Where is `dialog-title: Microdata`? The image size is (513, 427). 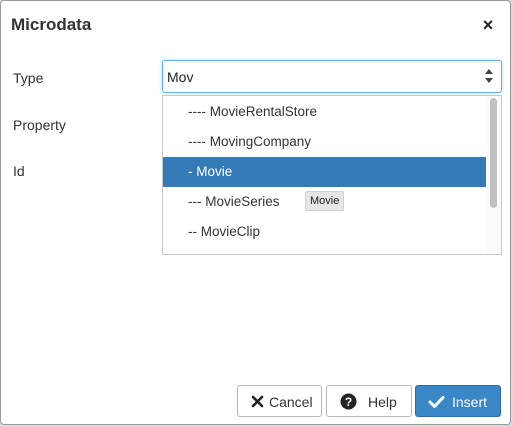
dialog-title: Microdata is located at coordinates (51, 24).